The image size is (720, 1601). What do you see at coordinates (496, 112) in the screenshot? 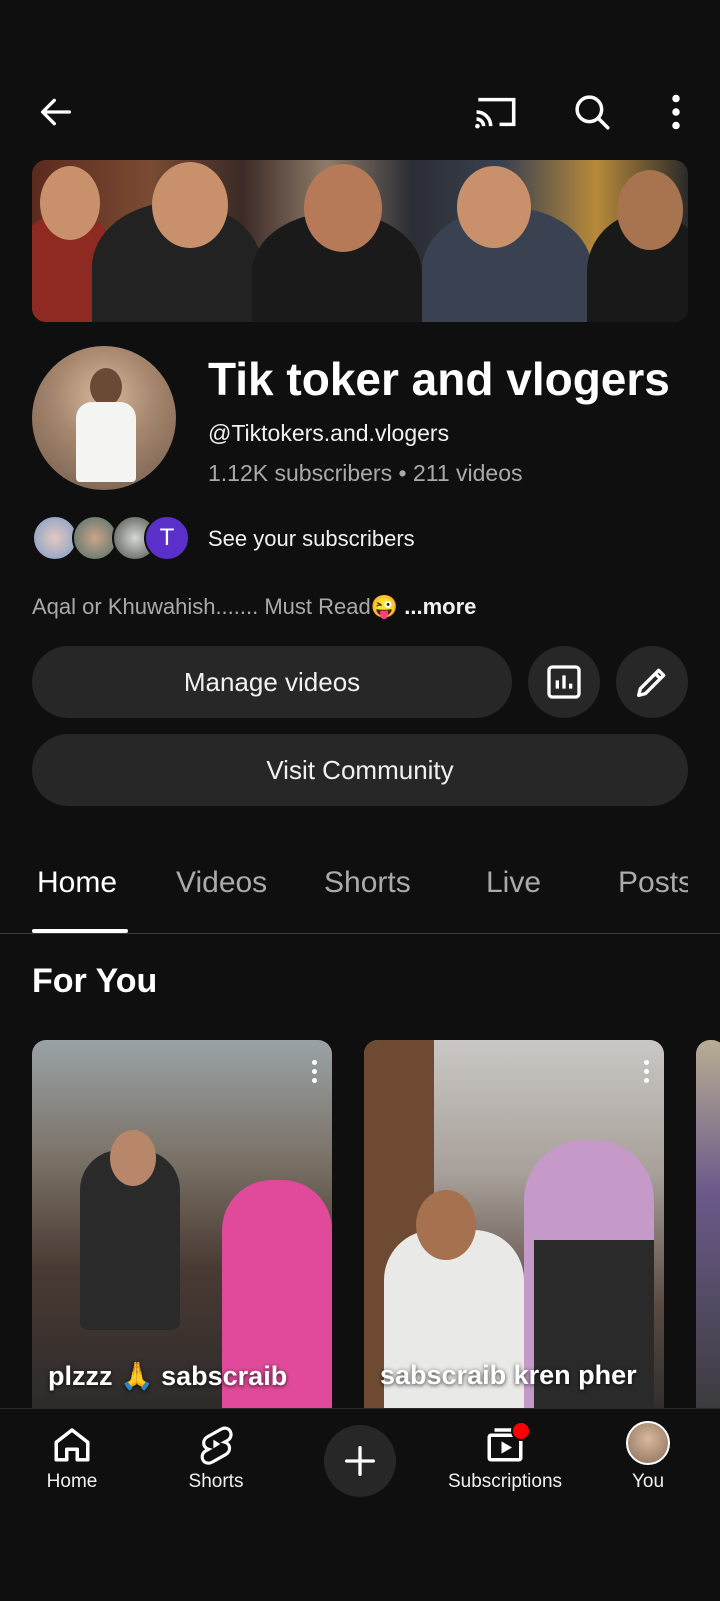
I see `cast-icon` at bounding box center [496, 112].